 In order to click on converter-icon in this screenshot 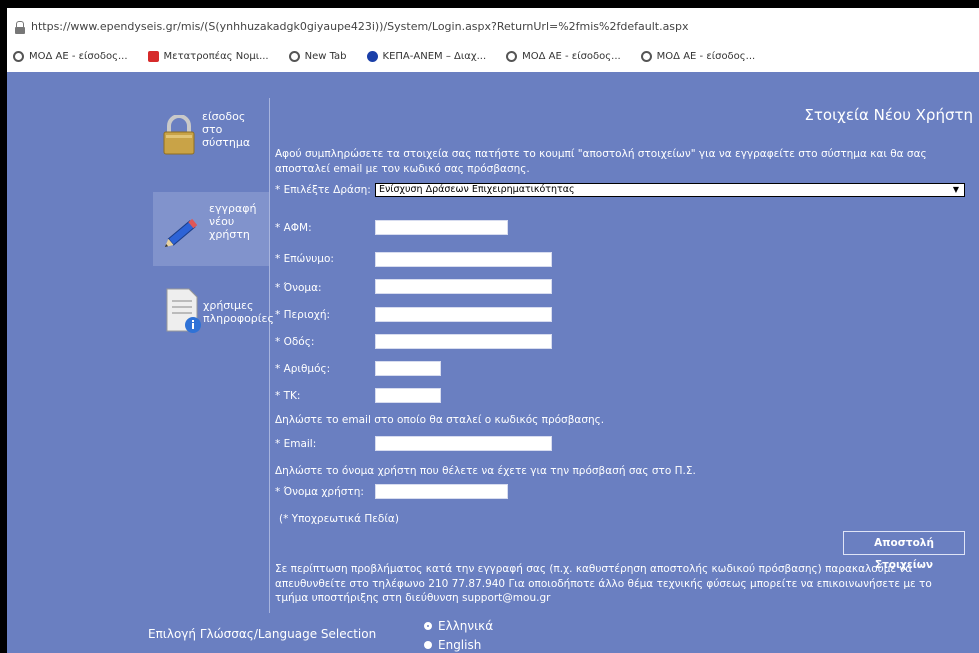, I will do `click(153, 56)`.